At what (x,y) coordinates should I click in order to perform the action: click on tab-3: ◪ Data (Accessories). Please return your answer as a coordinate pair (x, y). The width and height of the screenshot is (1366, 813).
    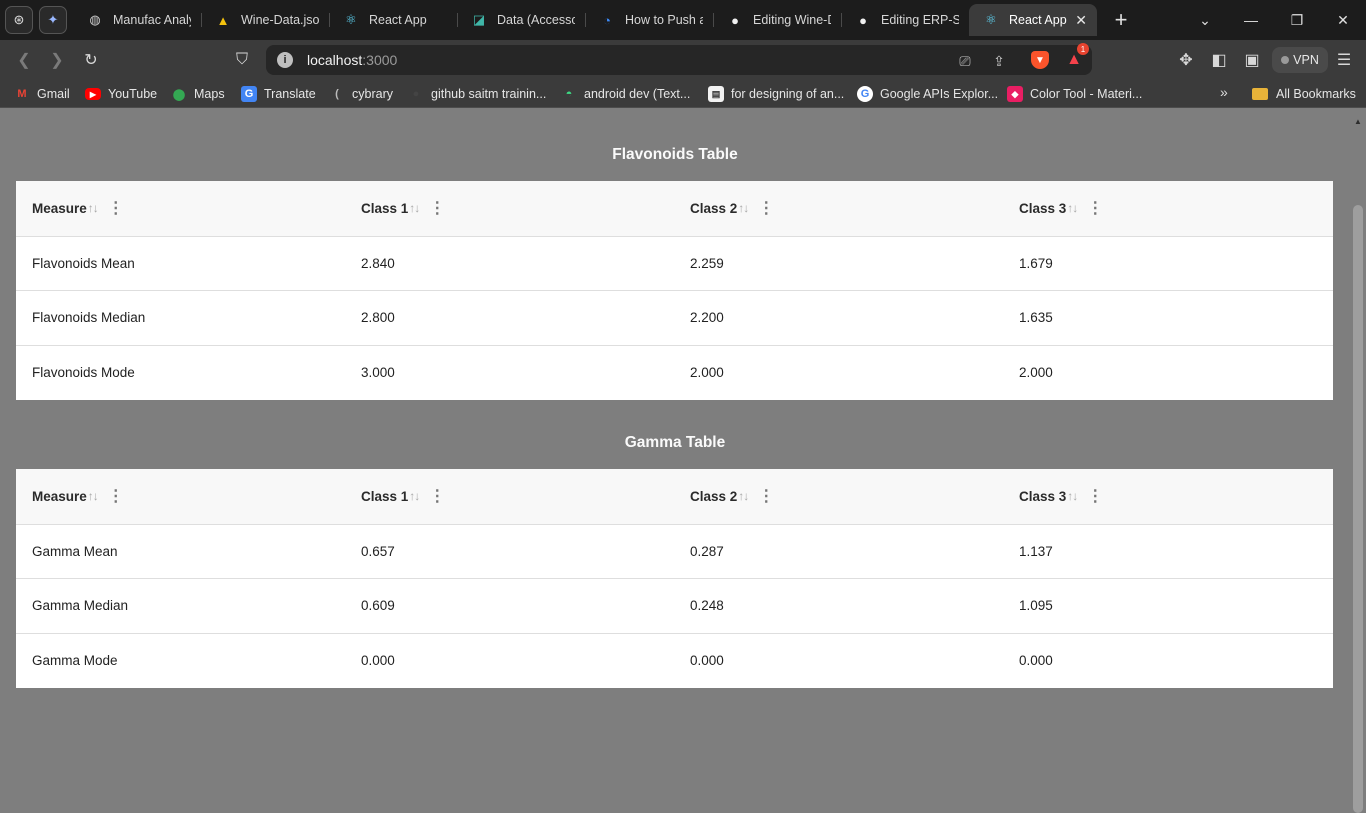
    Looking at the image, I should click on (521, 20).